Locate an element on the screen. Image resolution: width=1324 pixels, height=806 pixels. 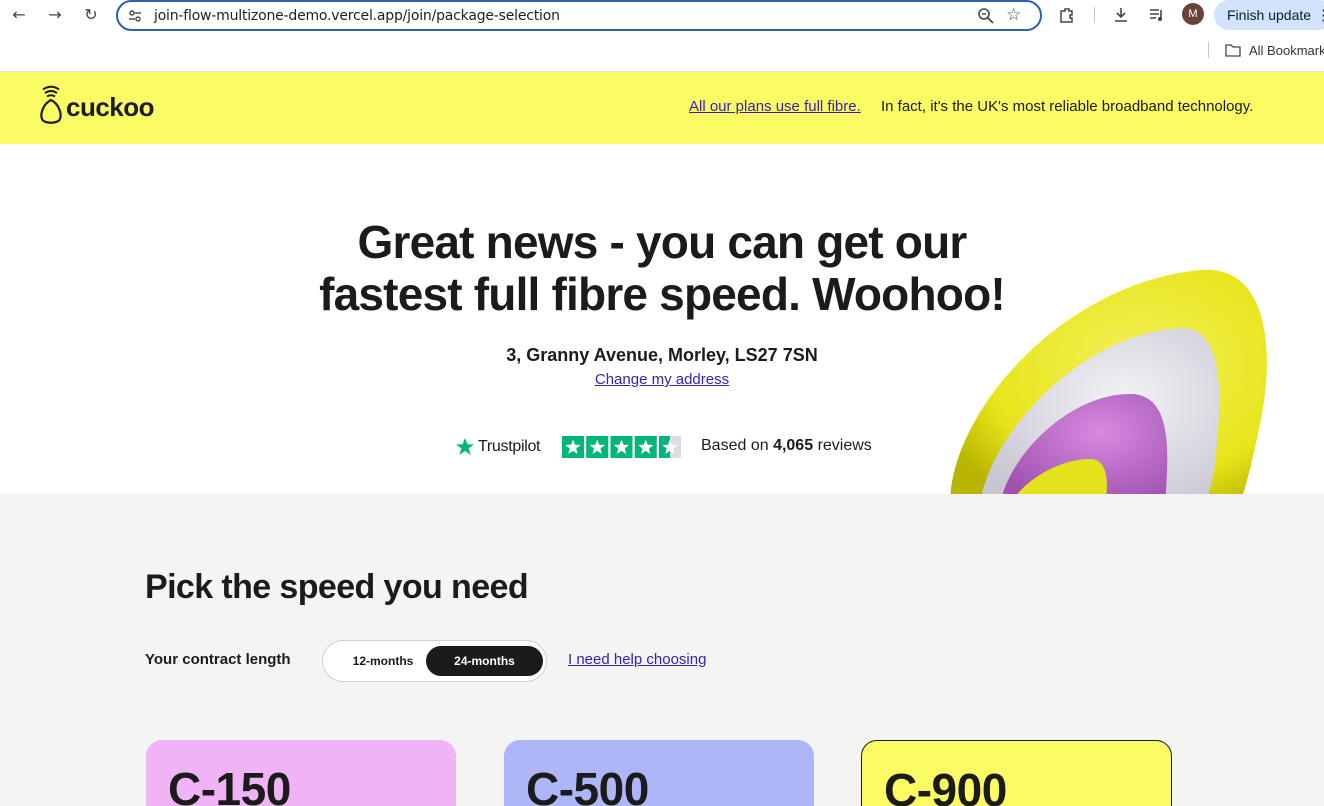
plan-name: C-500 is located at coordinates (587, 784).